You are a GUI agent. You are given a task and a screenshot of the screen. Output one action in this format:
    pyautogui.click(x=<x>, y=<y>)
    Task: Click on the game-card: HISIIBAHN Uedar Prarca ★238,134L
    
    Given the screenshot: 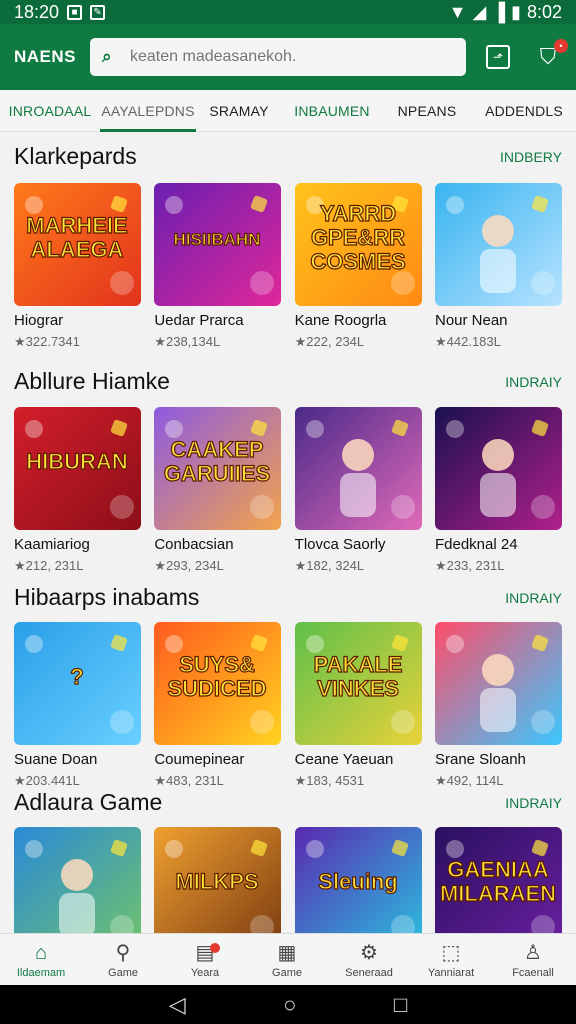 What is the action you would take?
    pyautogui.click(x=218, y=266)
    